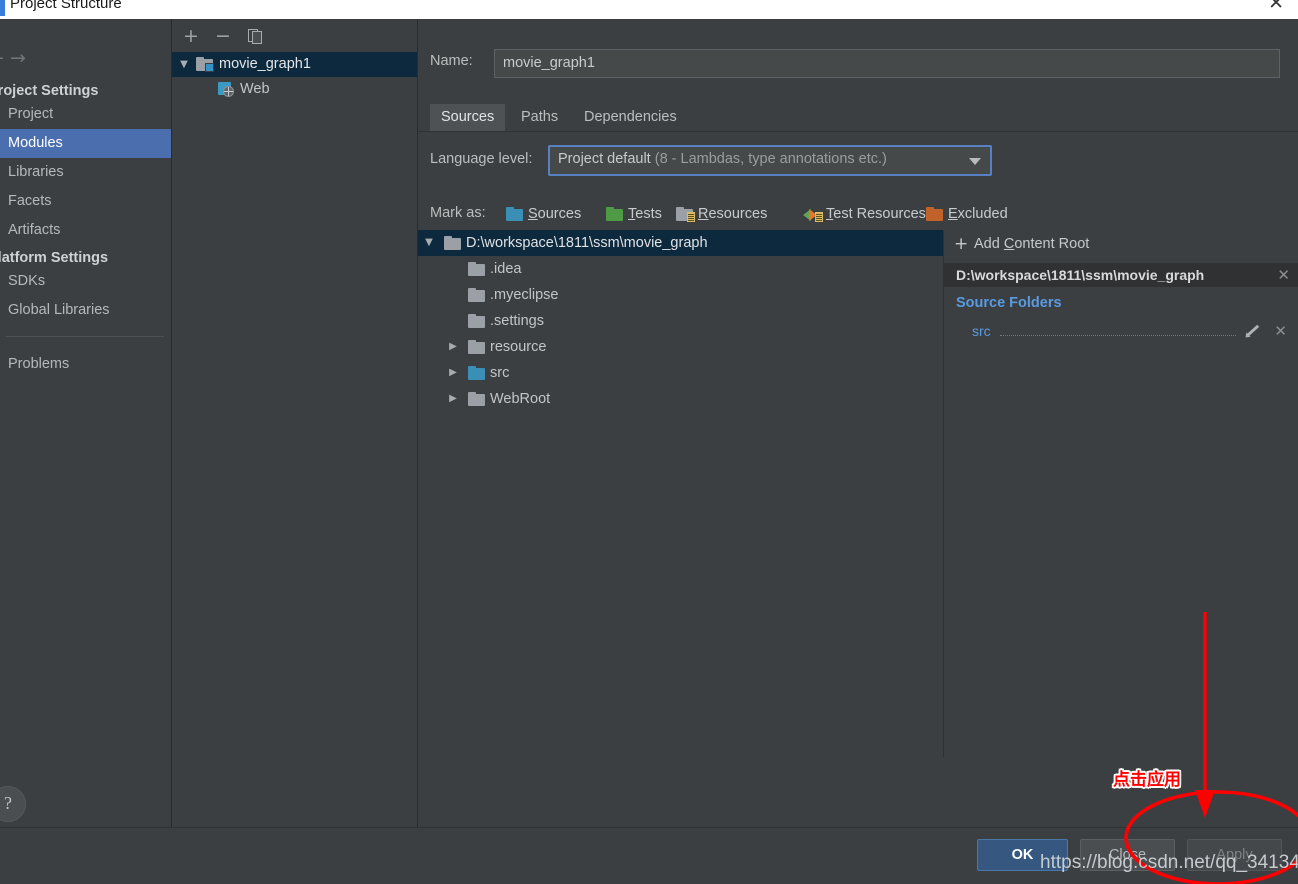 The image size is (1298, 884). What do you see at coordinates (606, 159) in the screenshot?
I see `language-level-value: Project default` at bounding box center [606, 159].